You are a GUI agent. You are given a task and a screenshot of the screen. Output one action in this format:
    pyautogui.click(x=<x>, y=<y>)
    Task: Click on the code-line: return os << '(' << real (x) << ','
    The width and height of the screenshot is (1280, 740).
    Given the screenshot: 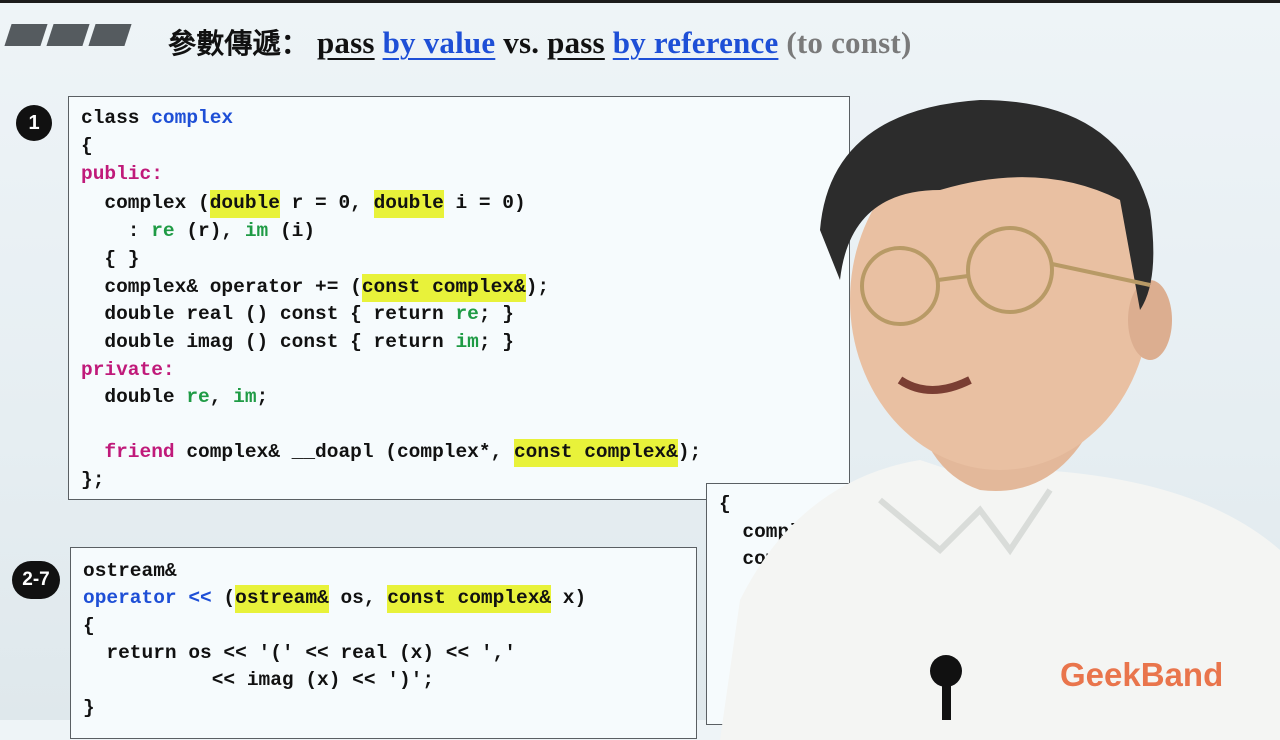 What is the action you would take?
    pyautogui.click(x=299, y=653)
    